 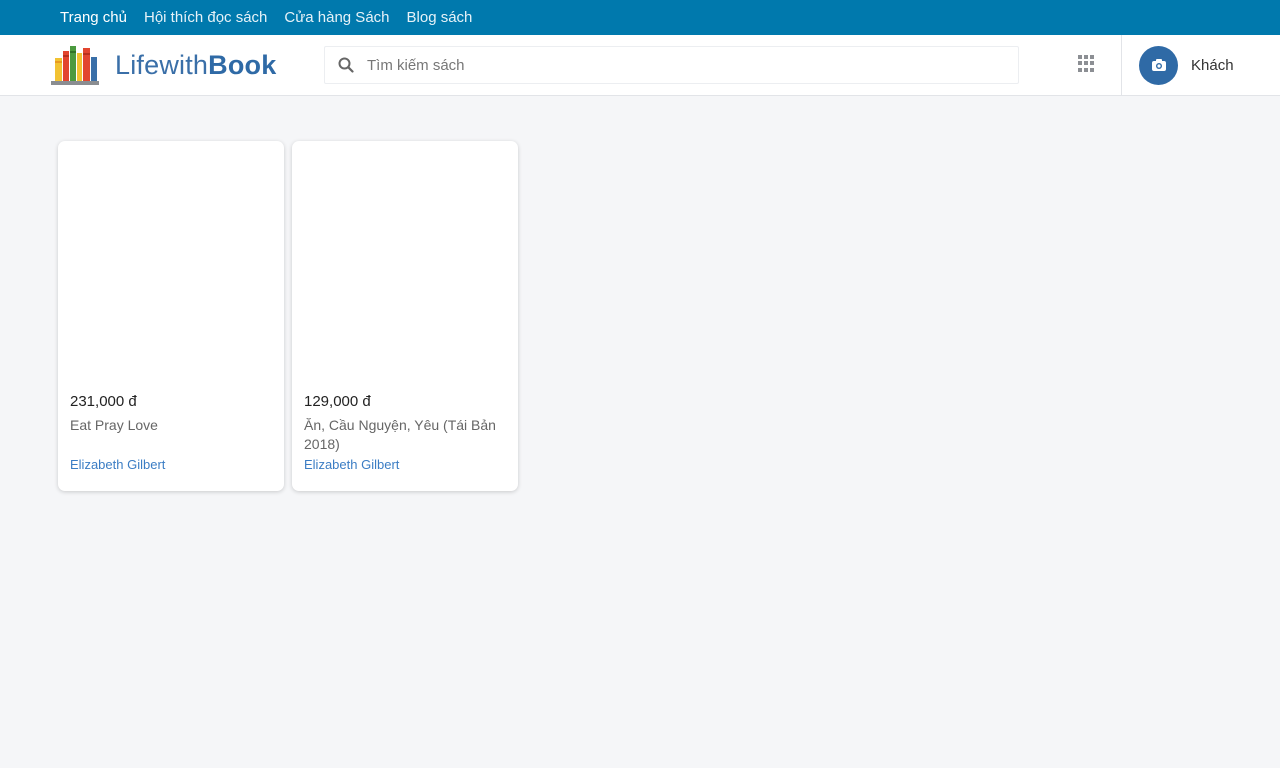 I want to click on site-logo: LifewithBook, so click(x=163, y=65).